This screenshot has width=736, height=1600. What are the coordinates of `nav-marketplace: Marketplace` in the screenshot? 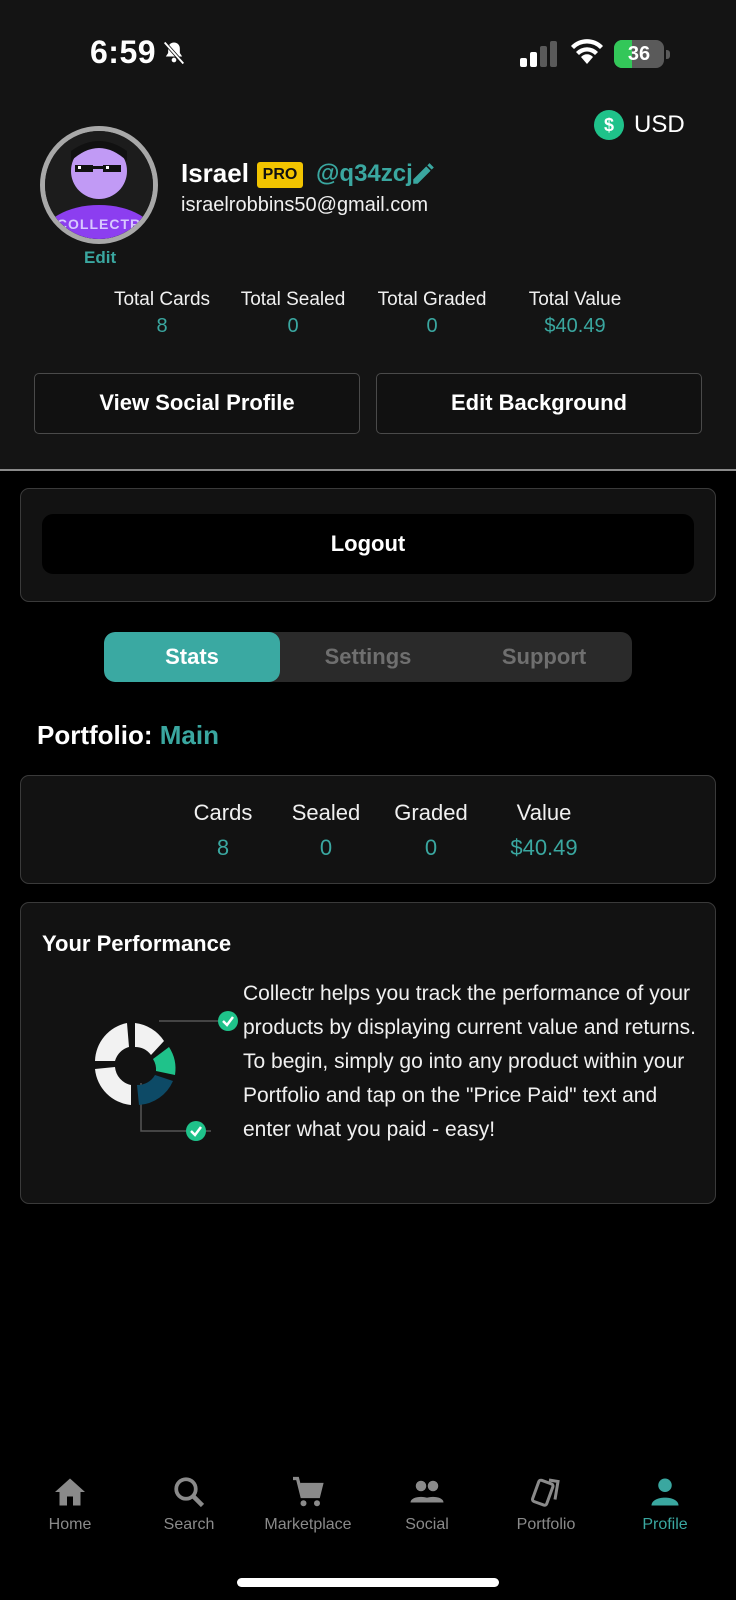 It's located at (308, 1497).